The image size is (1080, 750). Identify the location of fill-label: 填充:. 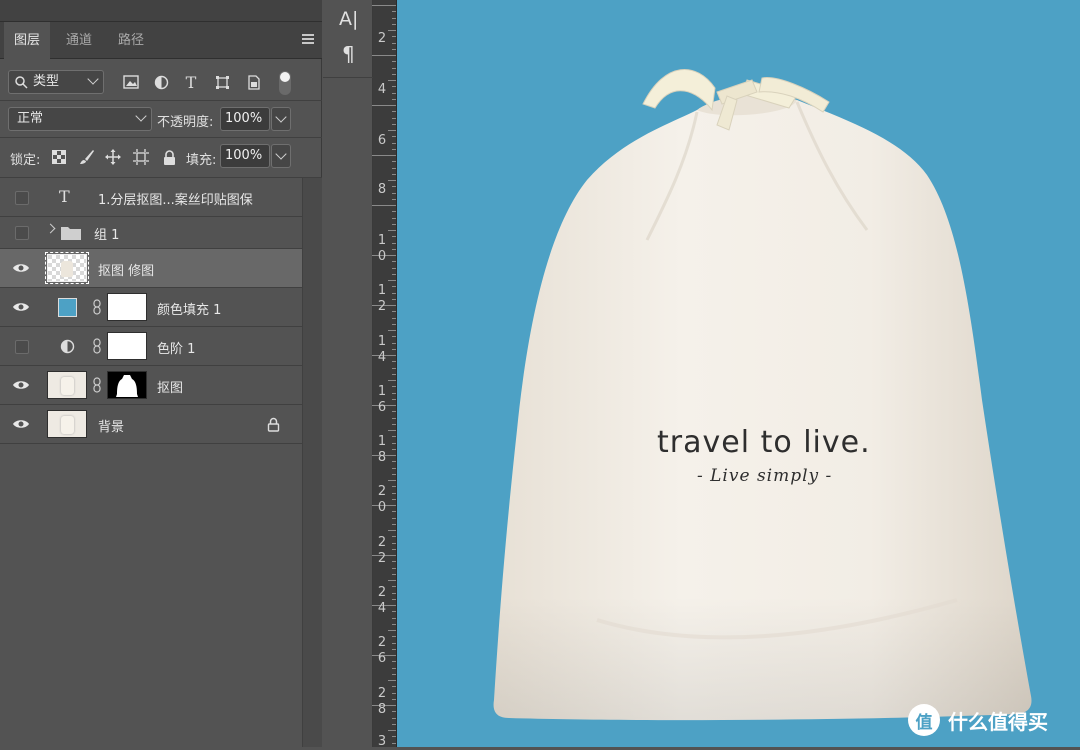
(201, 160).